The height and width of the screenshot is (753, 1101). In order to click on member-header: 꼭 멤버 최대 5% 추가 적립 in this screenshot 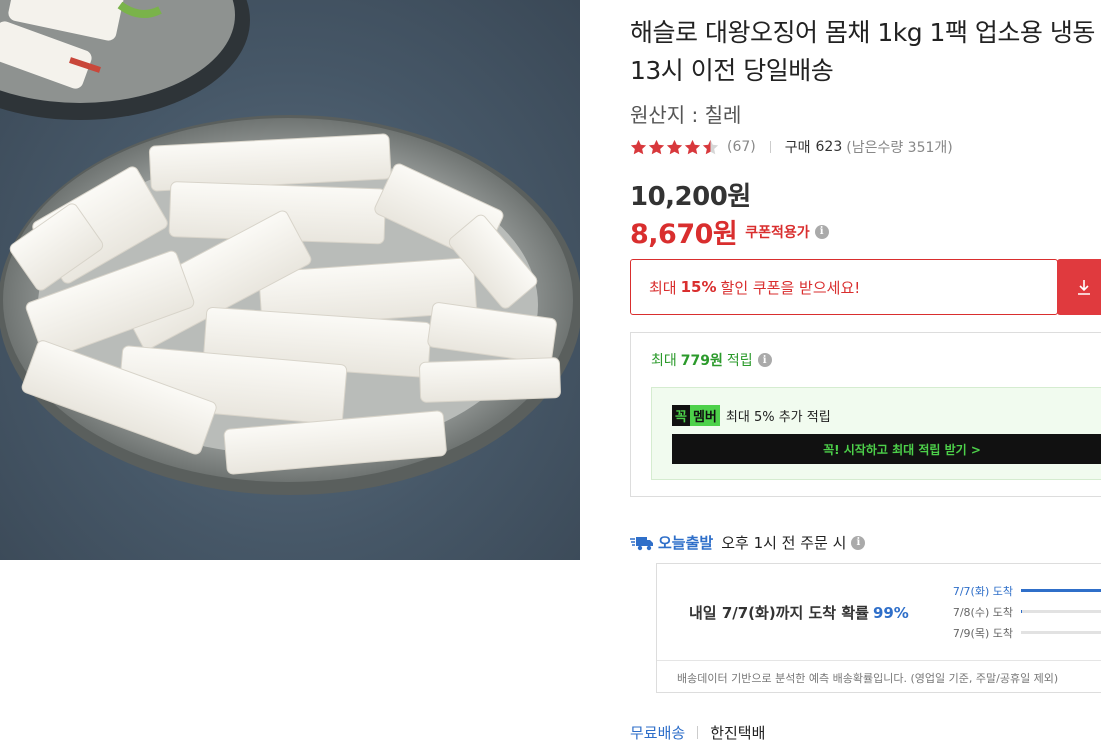, I will do `click(751, 415)`.